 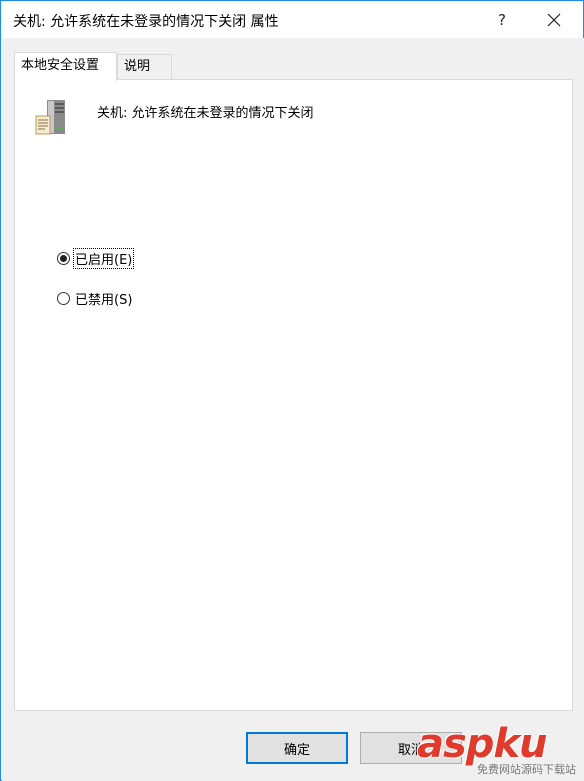 What do you see at coordinates (144, 66) in the screenshot?
I see `tab-explain: 说明` at bounding box center [144, 66].